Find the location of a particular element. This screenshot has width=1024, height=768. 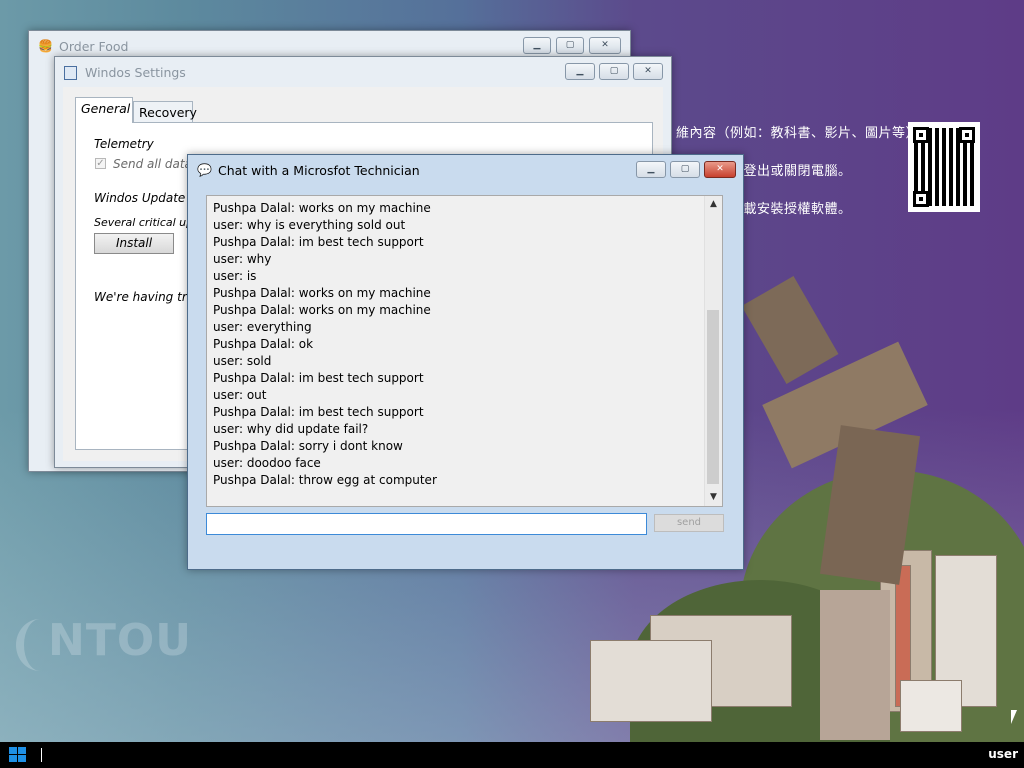

settings-titlebar: Windos Settings ▁ ▢ ✕ is located at coordinates (363, 72).